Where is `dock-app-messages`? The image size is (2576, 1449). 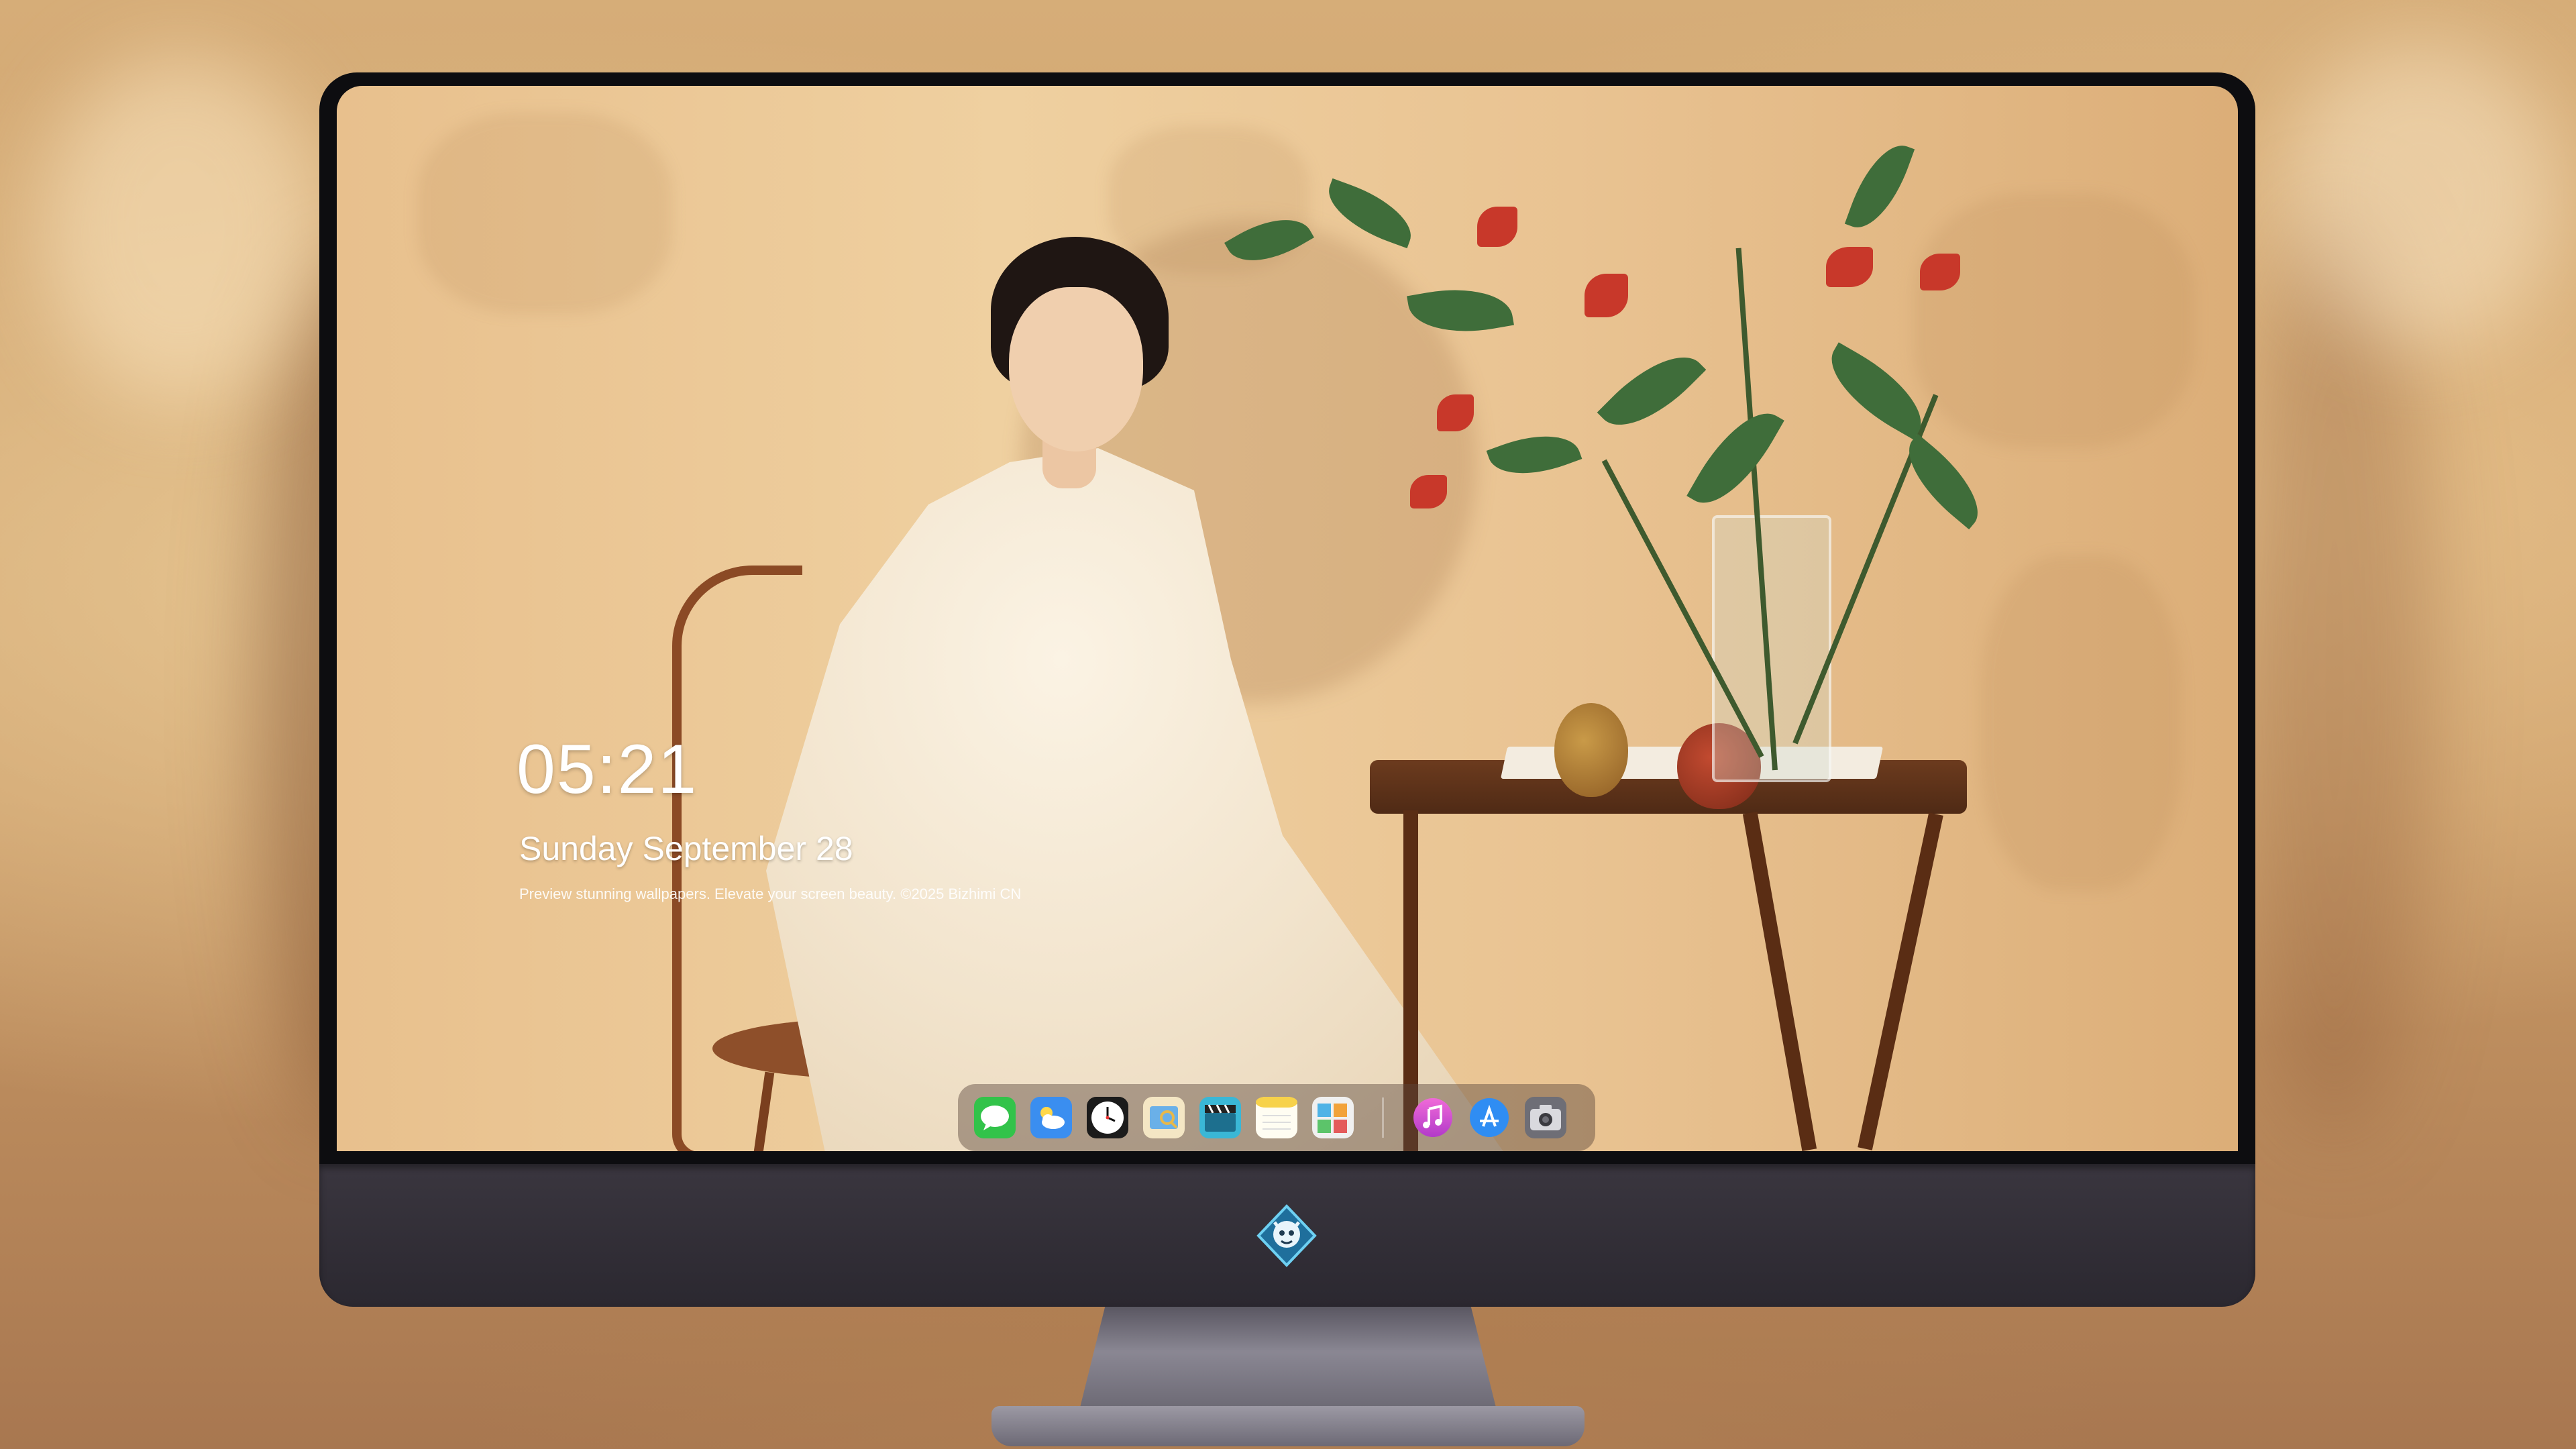
dock-app-messages is located at coordinates (995, 1117).